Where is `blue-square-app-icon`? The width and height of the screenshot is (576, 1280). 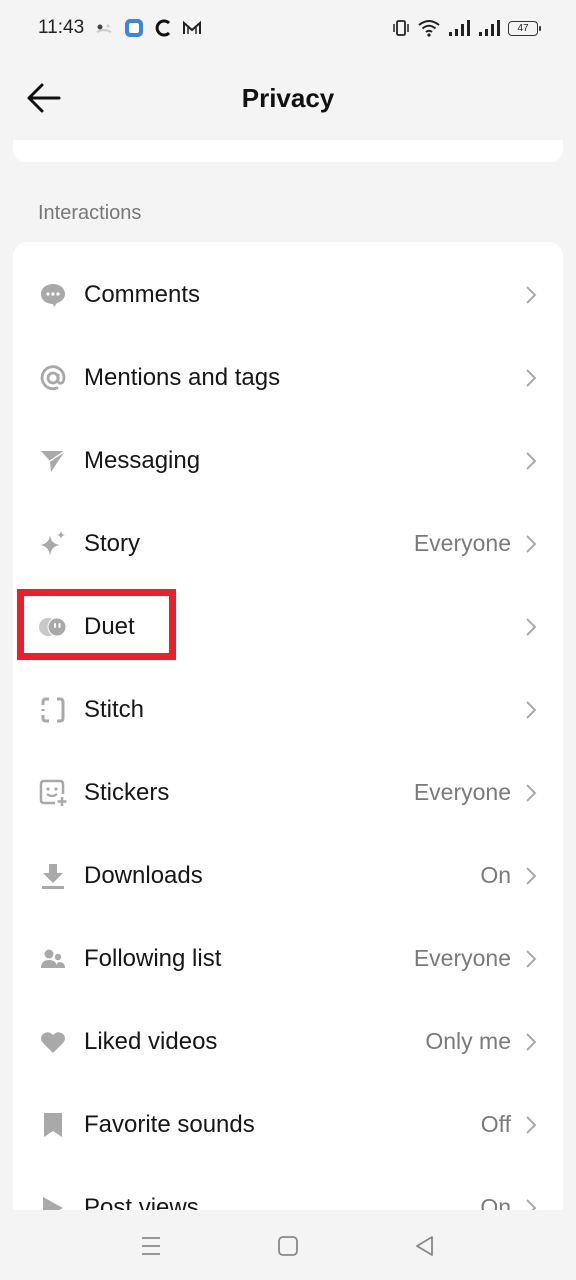 blue-square-app-icon is located at coordinates (134, 28).